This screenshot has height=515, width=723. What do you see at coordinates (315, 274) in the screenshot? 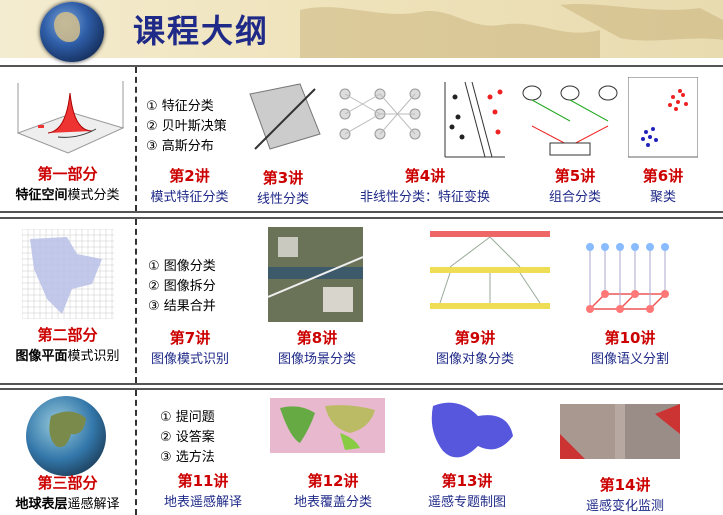
I see `aerial-scene-image` at bounding box center [315, 274].